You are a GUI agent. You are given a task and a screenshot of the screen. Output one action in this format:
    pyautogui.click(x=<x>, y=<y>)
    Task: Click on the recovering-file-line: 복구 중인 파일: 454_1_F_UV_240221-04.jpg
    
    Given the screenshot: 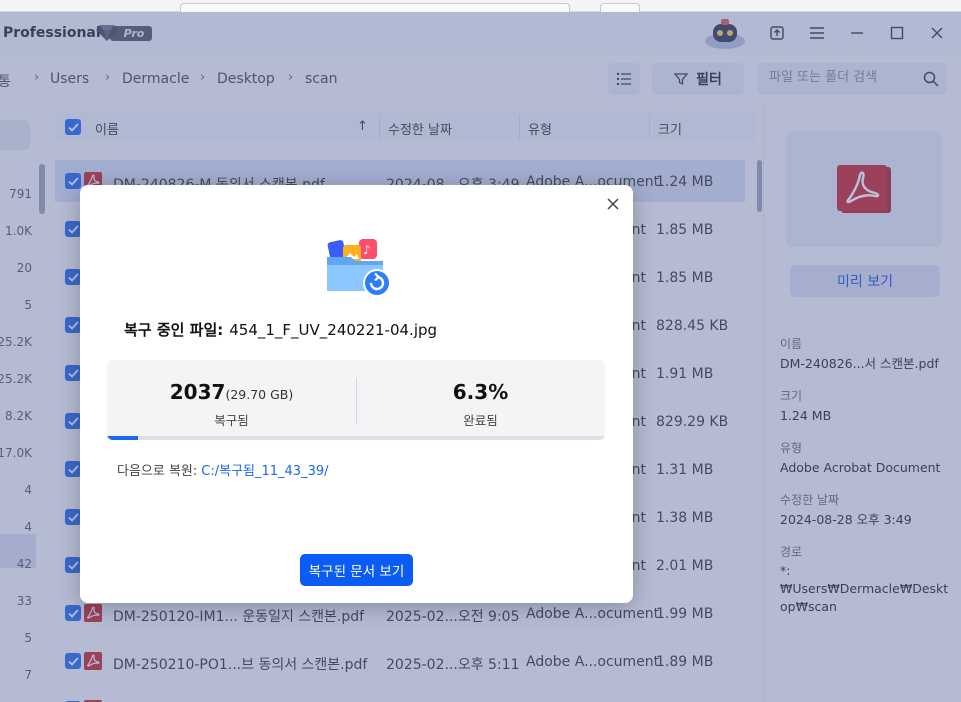 What is the action you would take?
    pyautogui.click(x=280, y=329)
    